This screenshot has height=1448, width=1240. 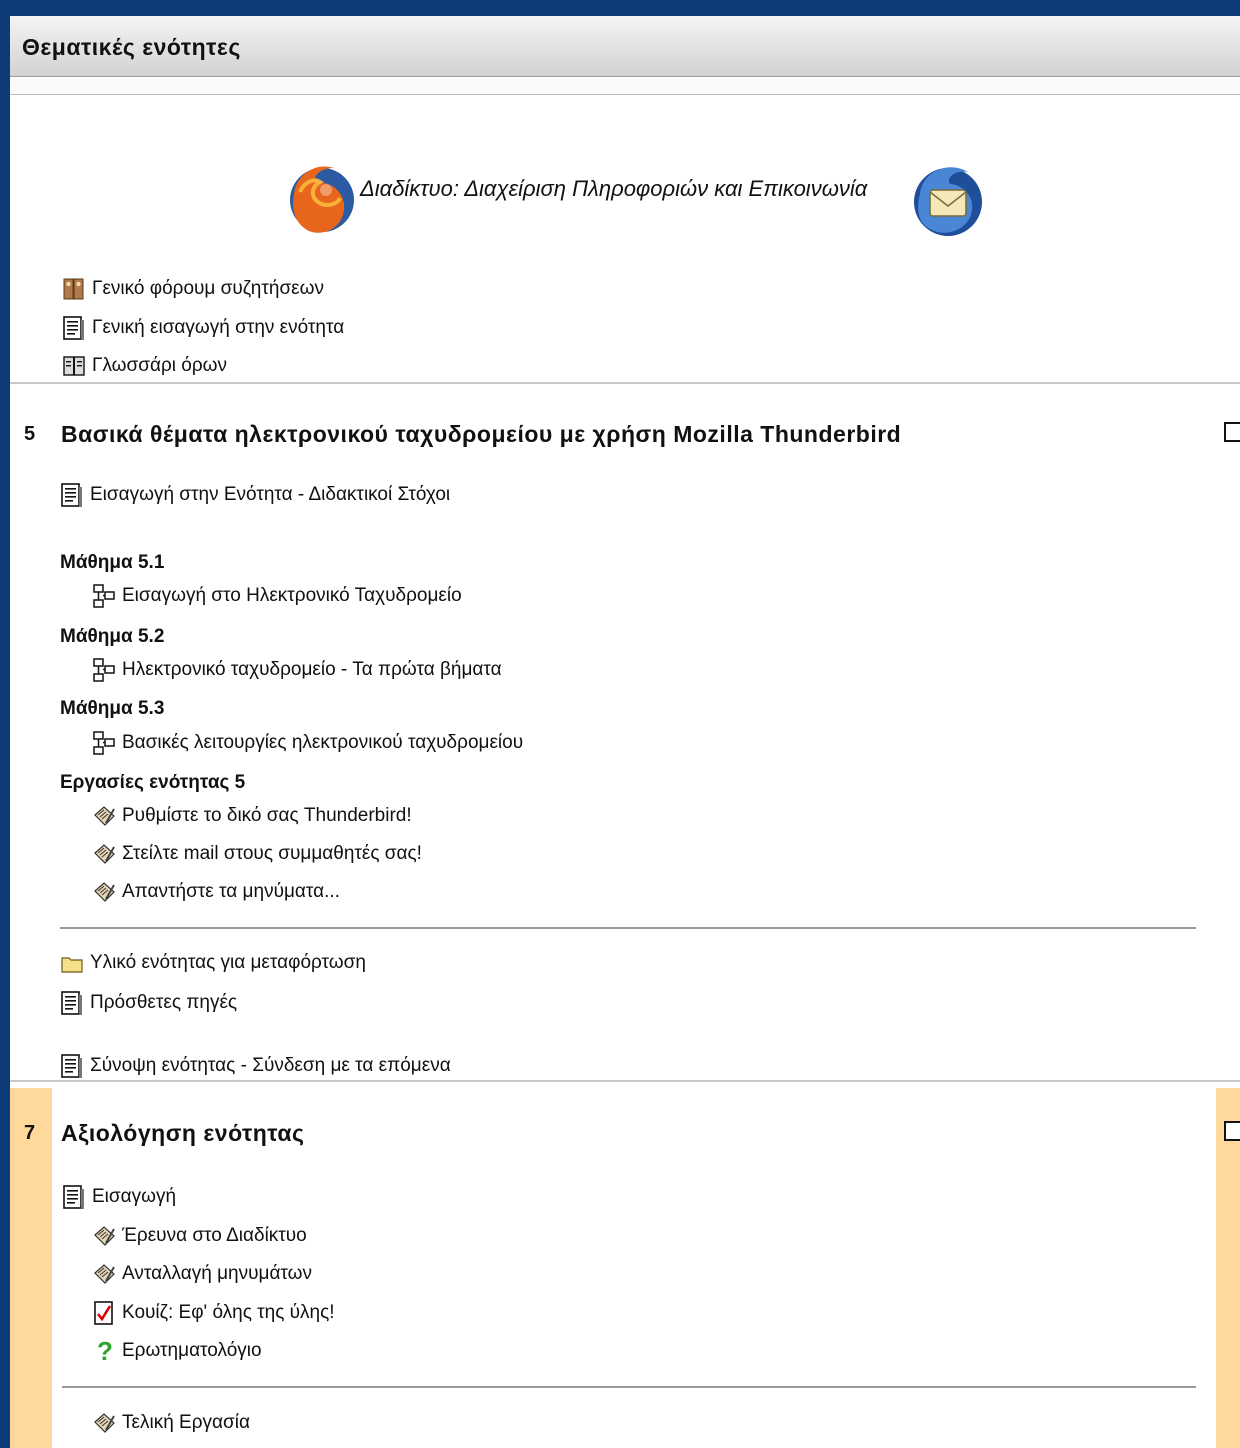 I want to click on section-highlight-right, so click(x=1228, y=1268).